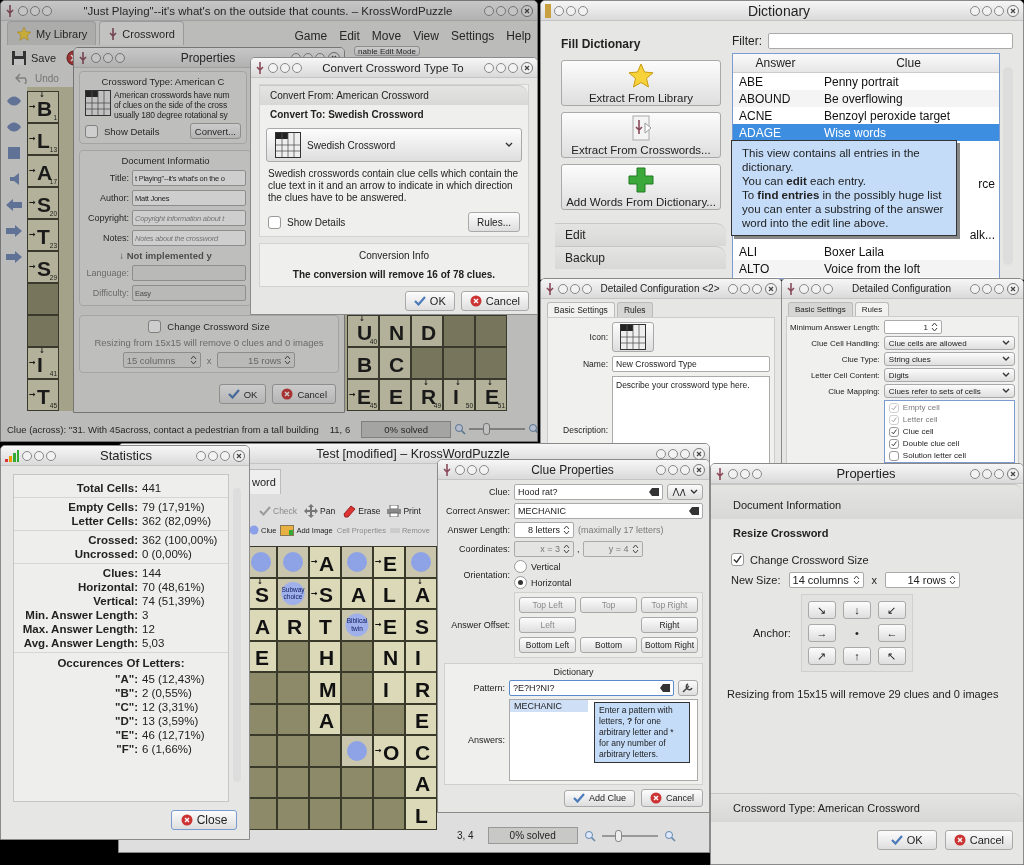 The image size is (1024, 865). Describe the element at coordinates (52, 33) in the screenshot. I see `tab: My Library` at that location.